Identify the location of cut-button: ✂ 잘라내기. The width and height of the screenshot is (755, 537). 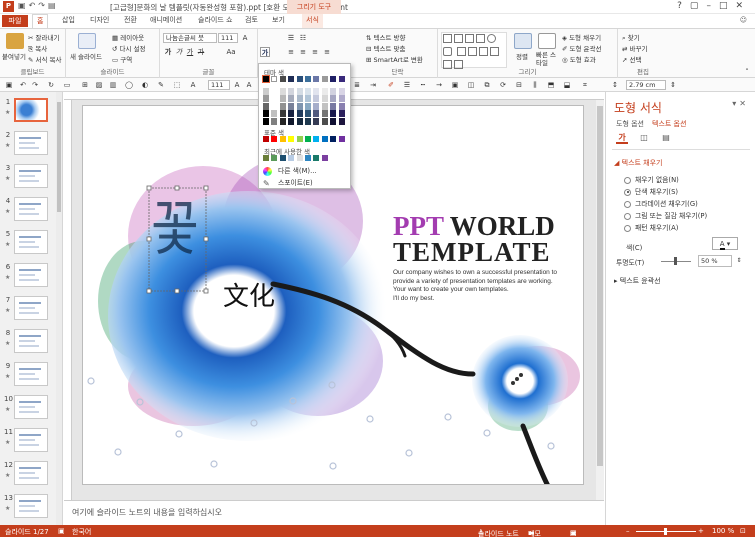
(43, 37).